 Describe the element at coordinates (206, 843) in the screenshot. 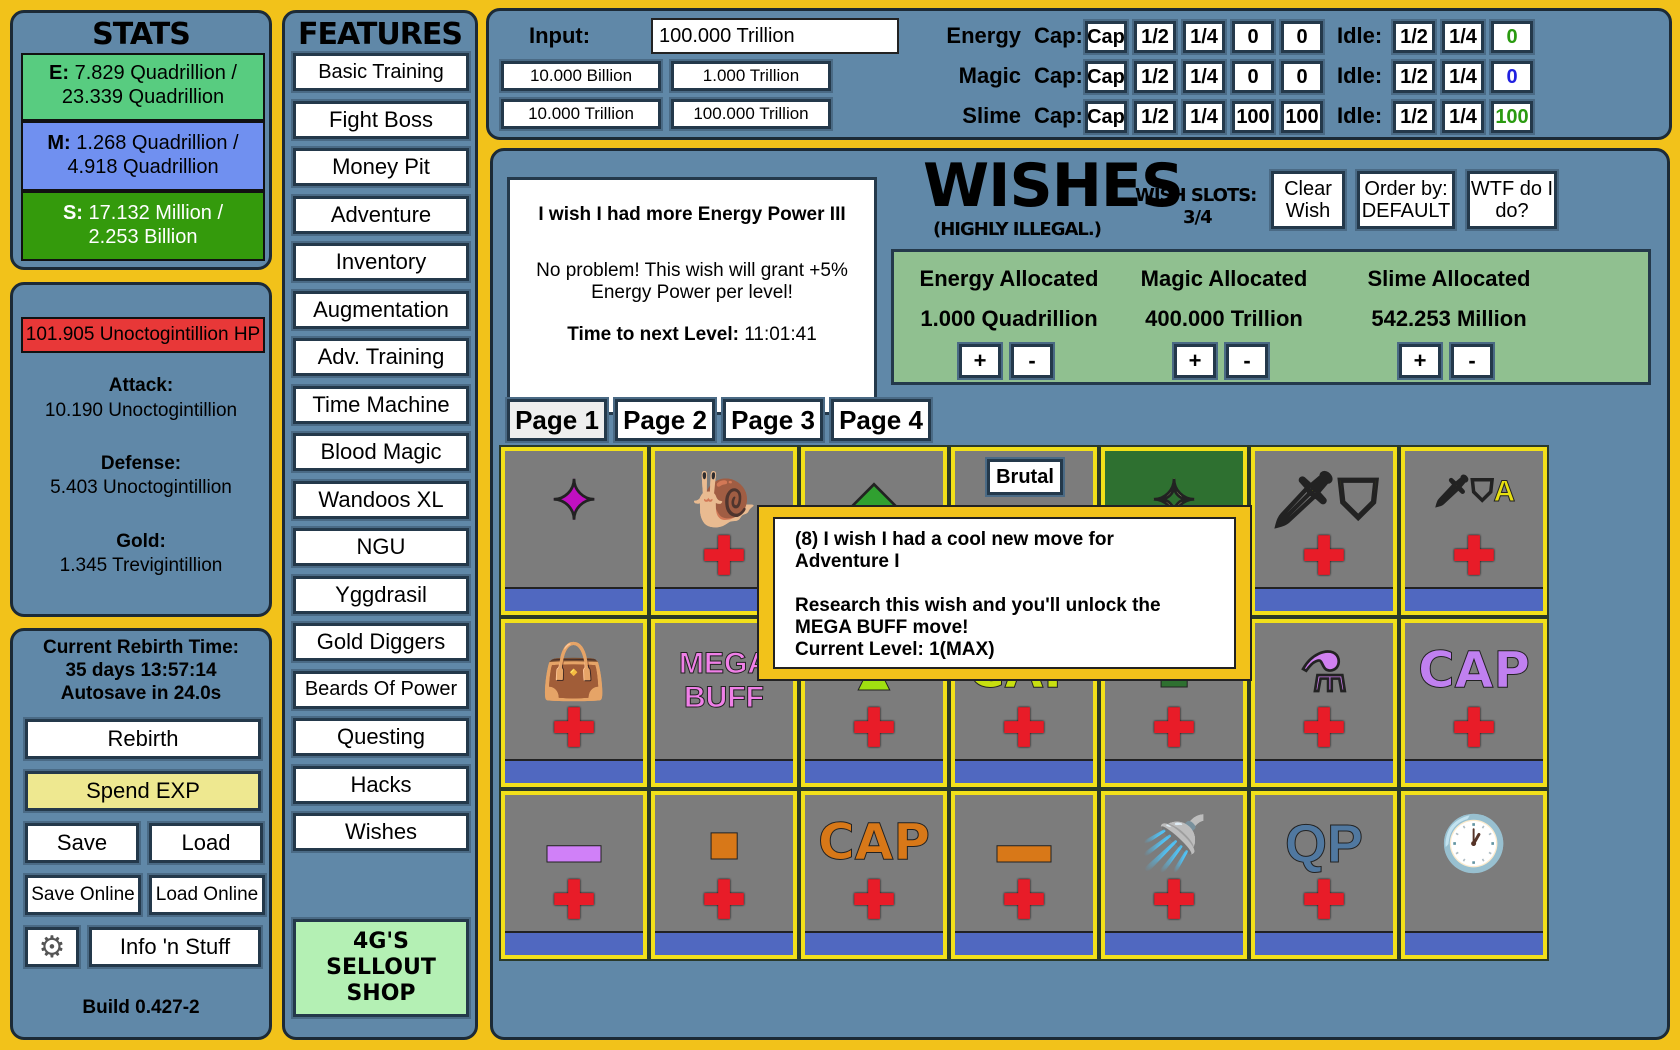

I see `load-button: Load` at that location.